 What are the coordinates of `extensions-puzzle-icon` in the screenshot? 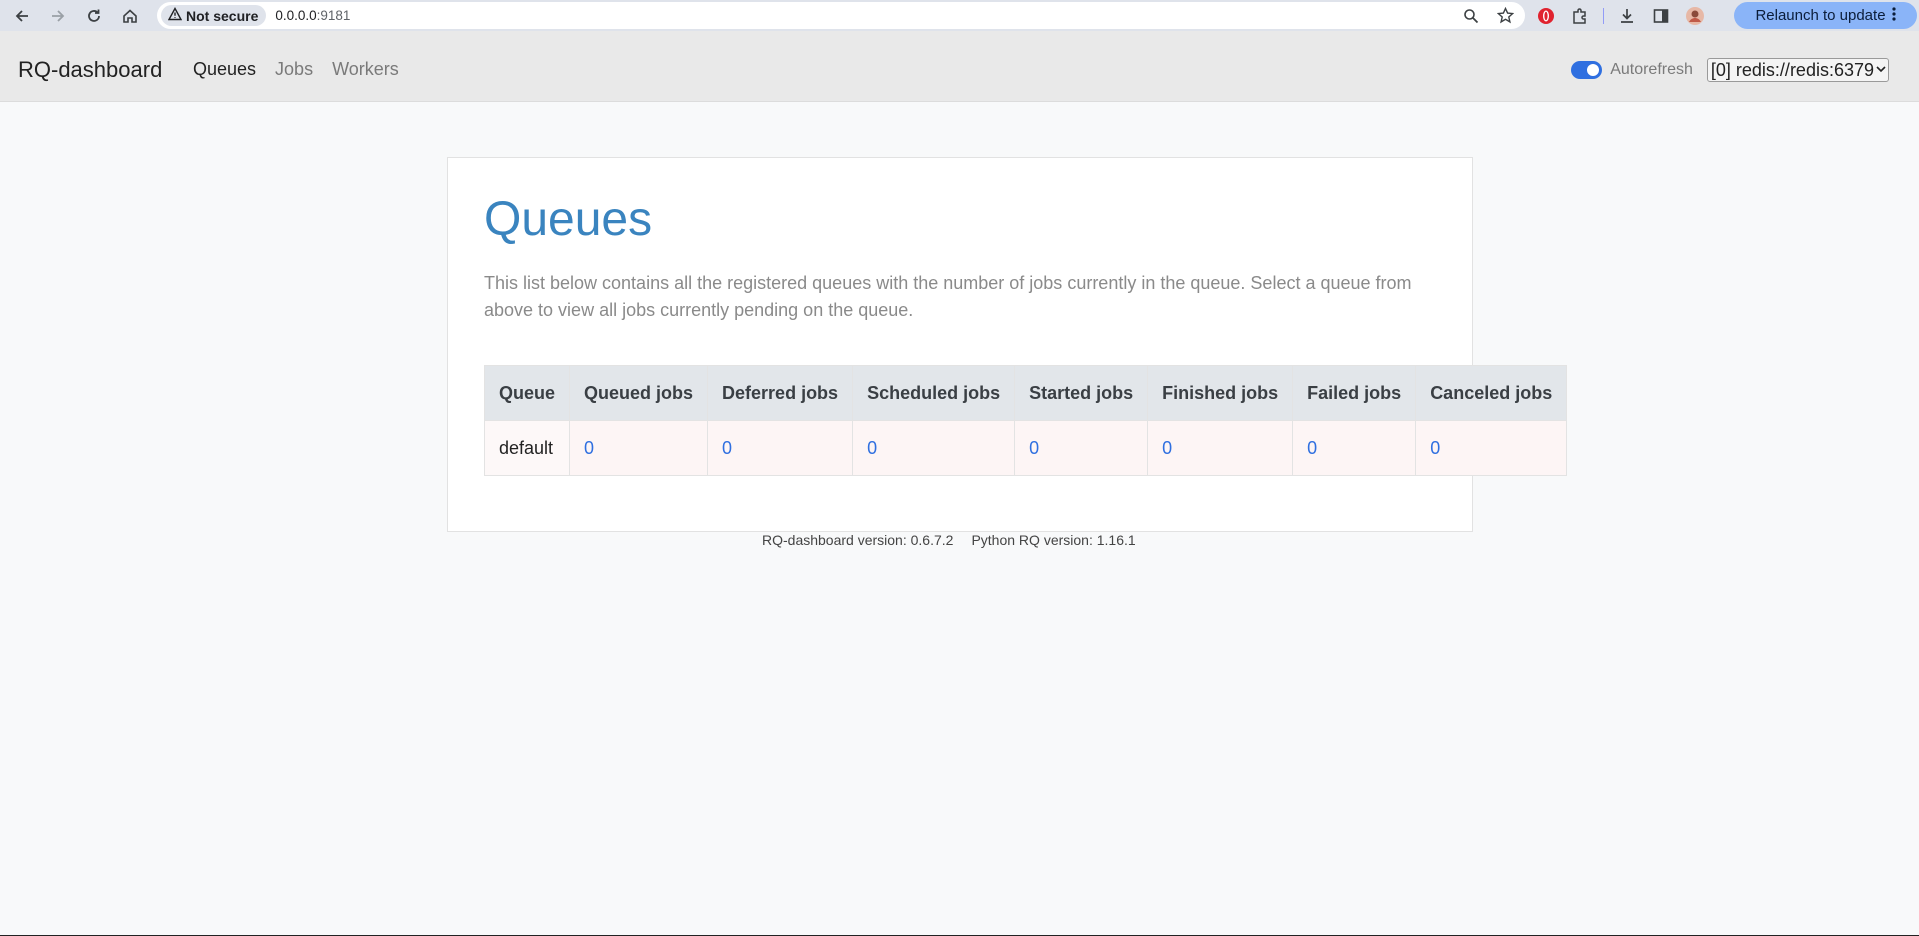 It's located at (1580, 16).